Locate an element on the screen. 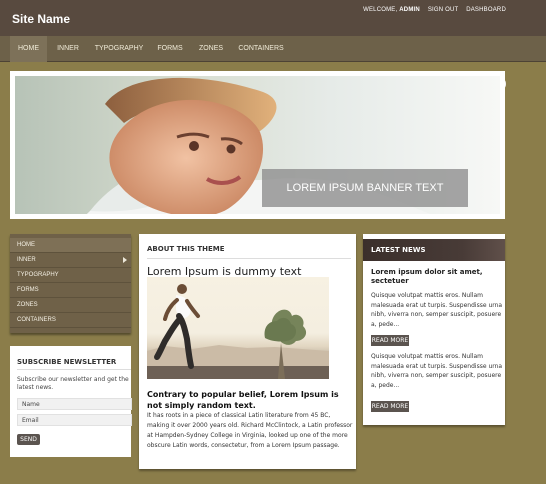 The width and height of the screenshot is (546, 484). name-placeholder: Name is located at coordinates (31, 404).